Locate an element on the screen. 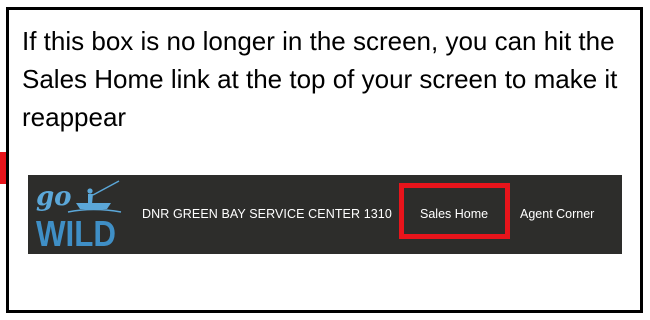 The width and height of the screenshot is (650, 320). go-wild-logo: go WILD is located at coordinates (79, 215).